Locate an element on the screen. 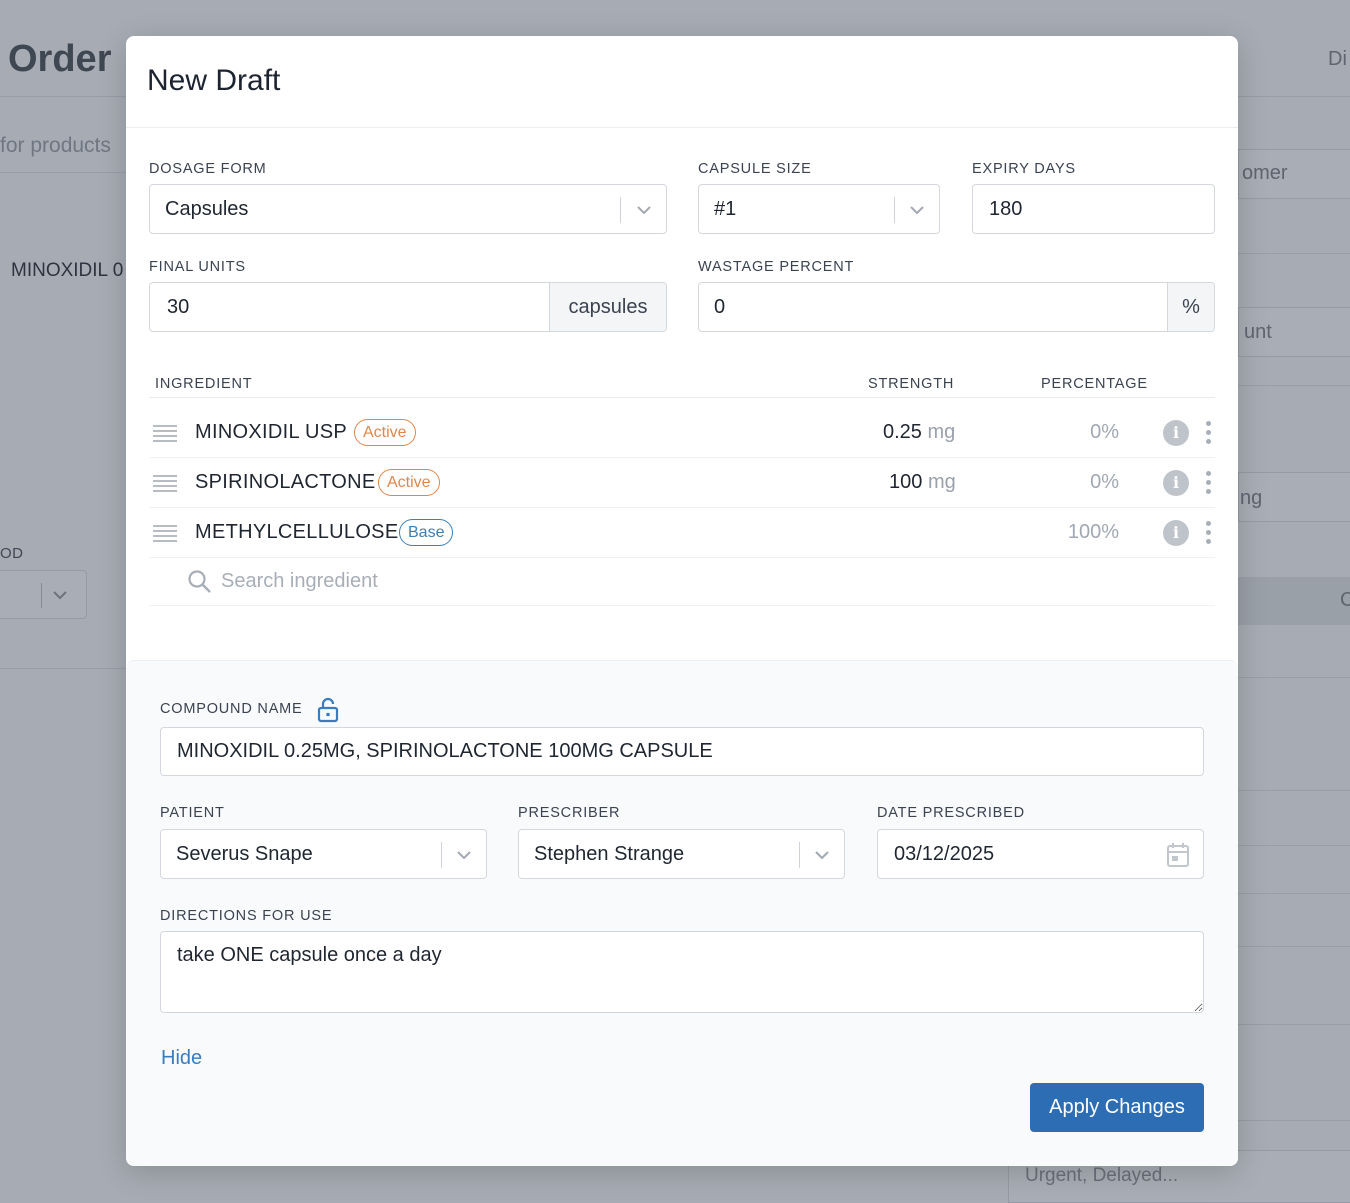  base-badge: Base is located at coordinates (426, 532).